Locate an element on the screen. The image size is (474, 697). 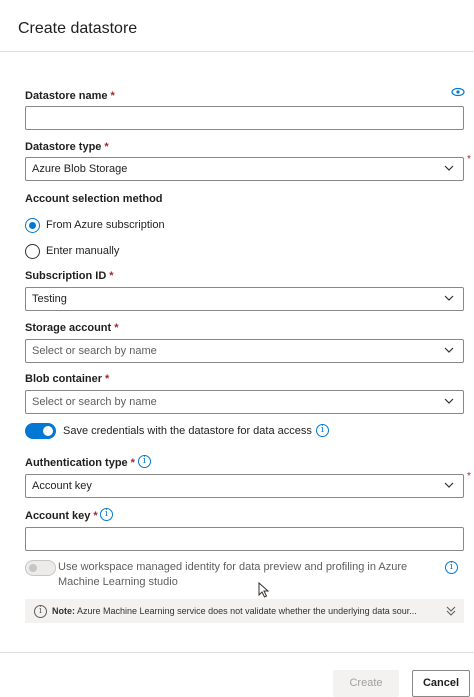
subscription-id-dropdown: Testing is located at coordinates (244, 299).